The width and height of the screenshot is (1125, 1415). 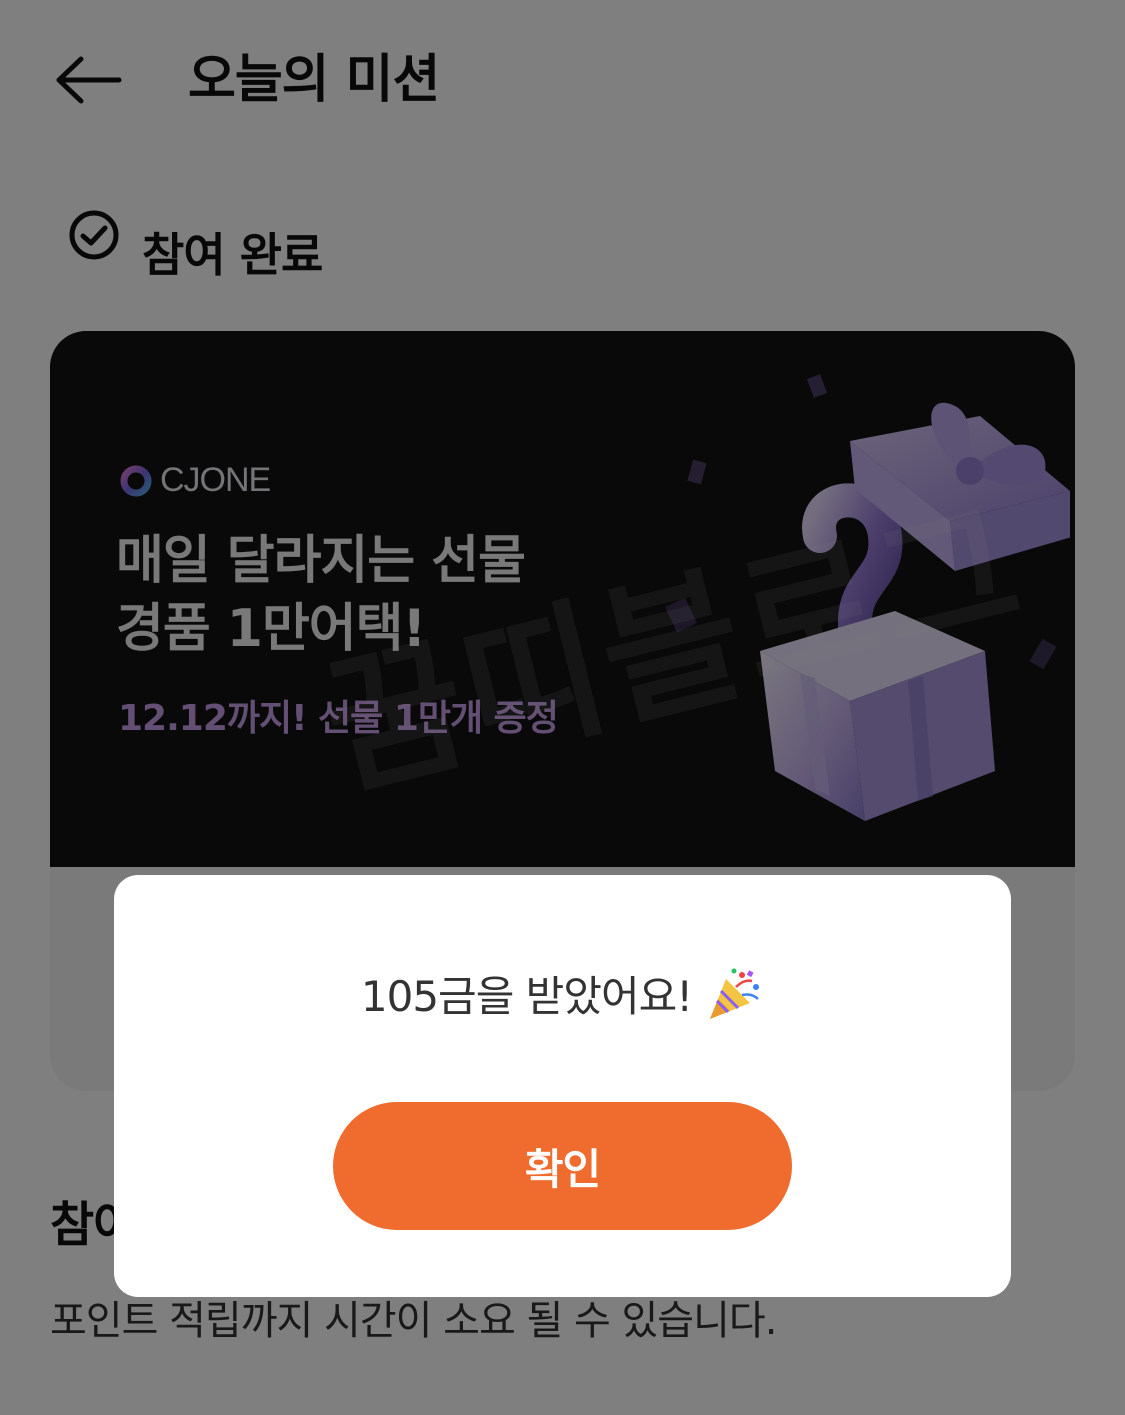 What do you see at coordinates (526, 996) in the screenshot?
I see `dialog-message: 105금을 받았어요!` at bounding box center [526, 996].